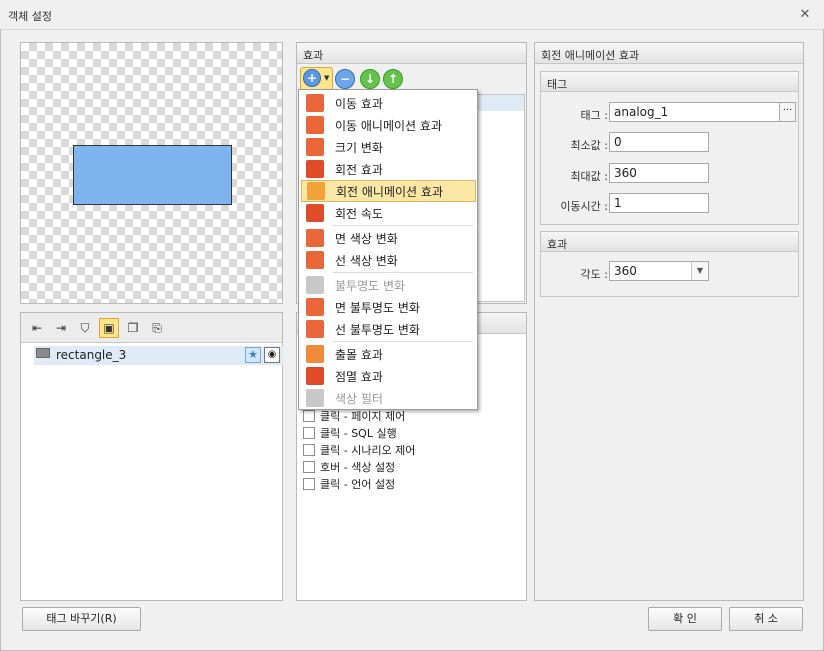 The height and width of the screenshot is (651, 824). I want to click on paste-icon: ⎘, so click(157, 328).